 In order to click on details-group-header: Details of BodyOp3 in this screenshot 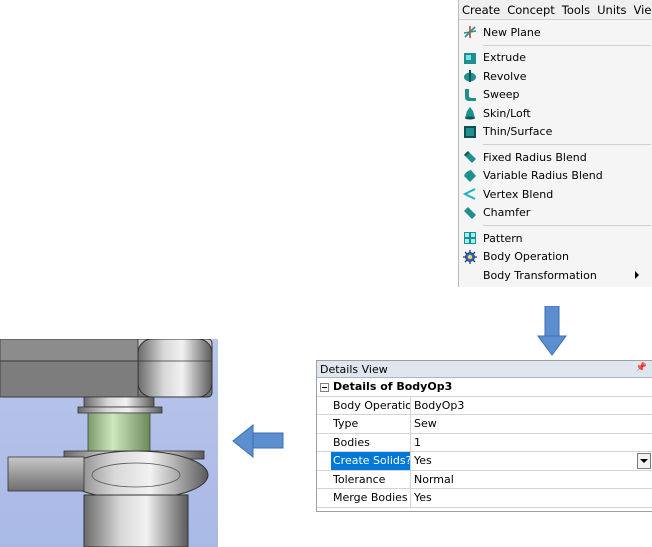, I will do `click(484, 387)`.